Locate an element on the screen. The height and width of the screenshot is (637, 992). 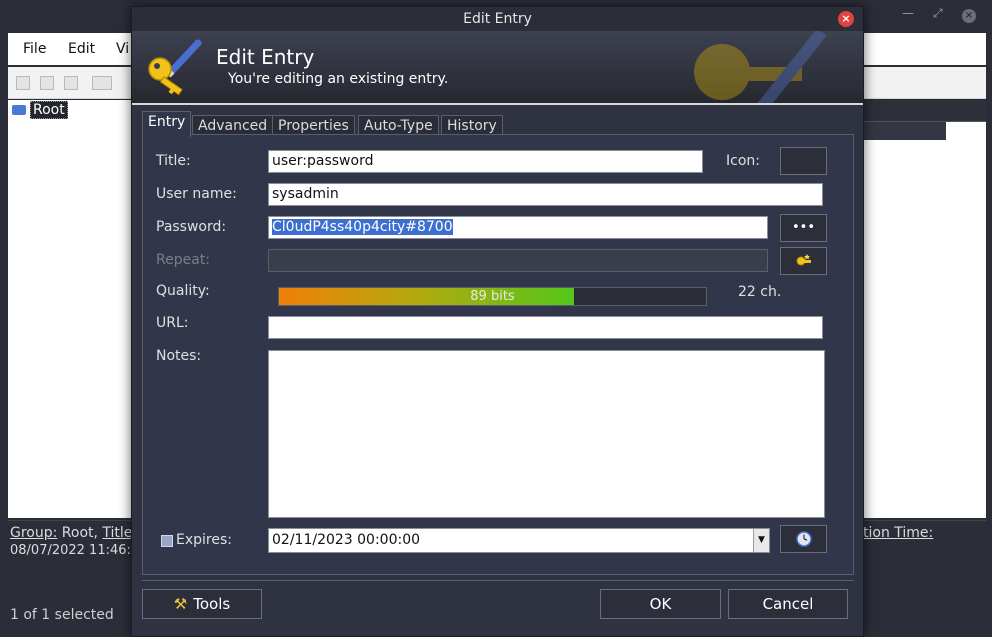
reveal-password-button: ••• is located at coordinates (803, 228).